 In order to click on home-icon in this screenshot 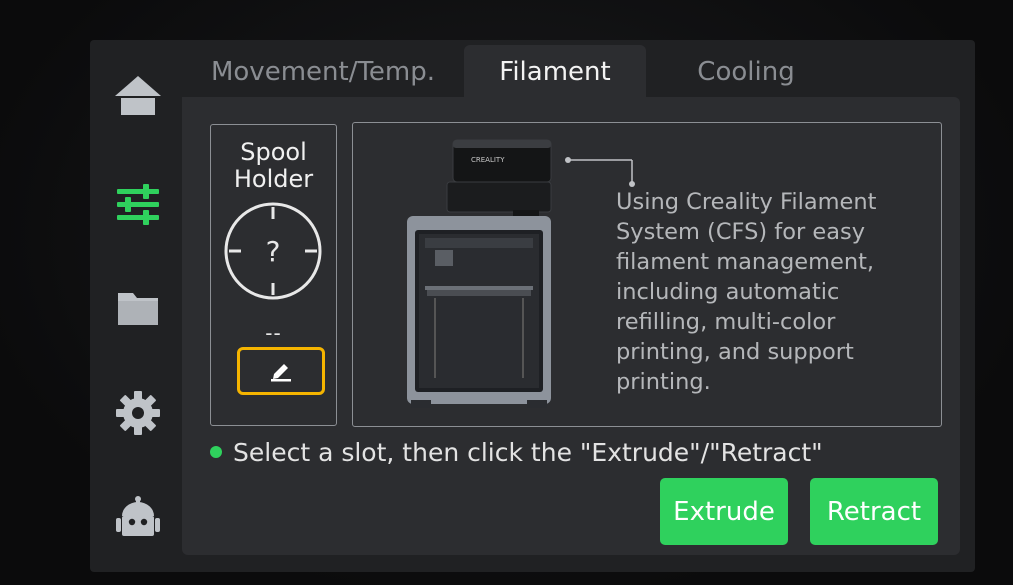, I will do `click(138, 96)`.